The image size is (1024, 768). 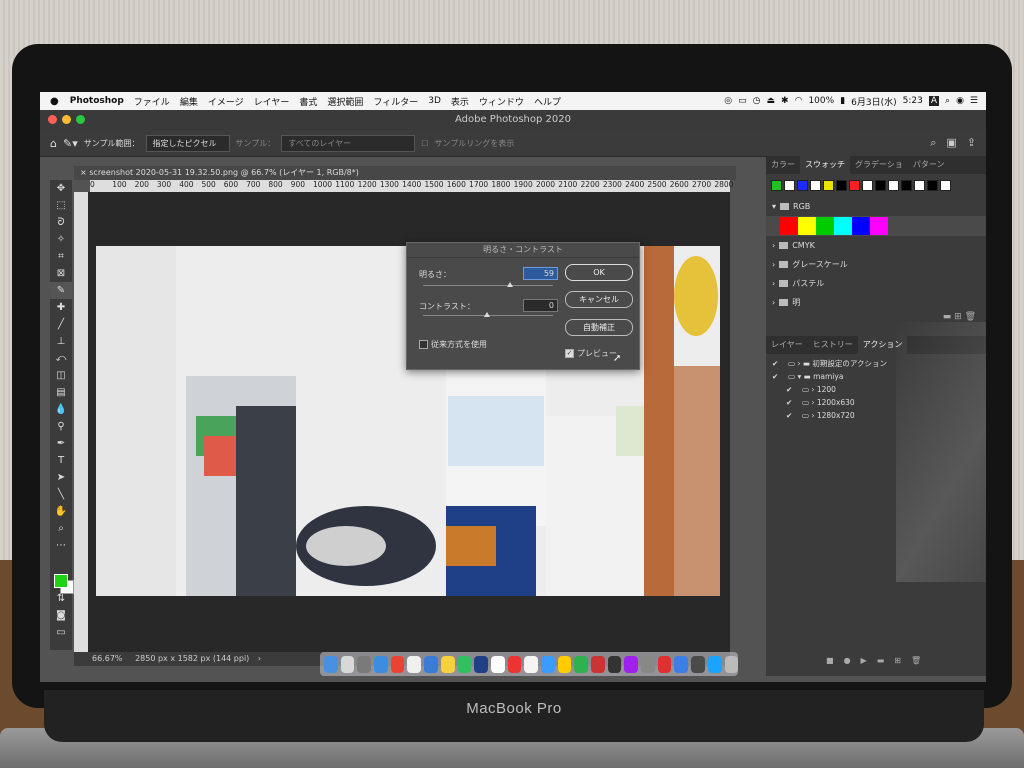 I want to click on zoom-tool-icon: ⌕, so click(x=61, y=528).